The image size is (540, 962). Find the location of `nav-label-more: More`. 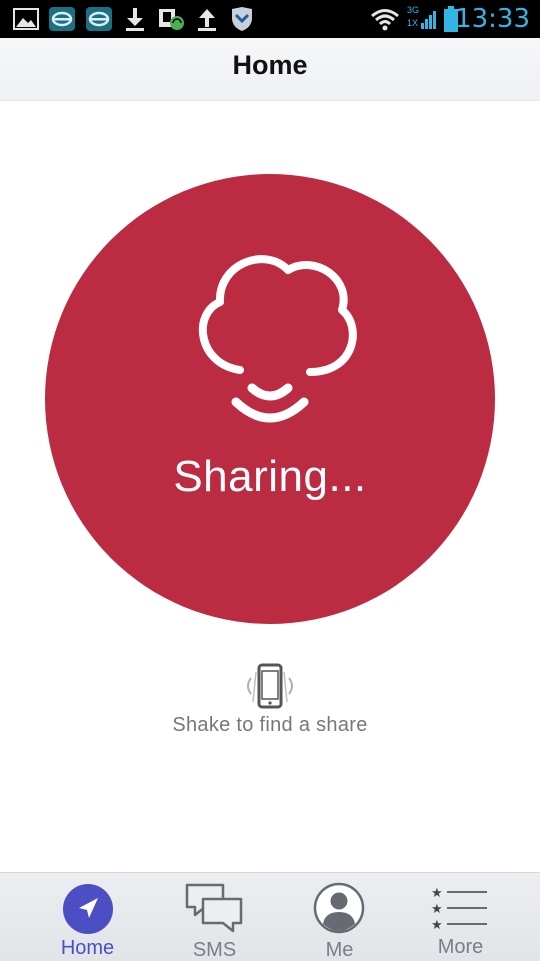

nav-label-more: More is located at coordinates (460, 947).